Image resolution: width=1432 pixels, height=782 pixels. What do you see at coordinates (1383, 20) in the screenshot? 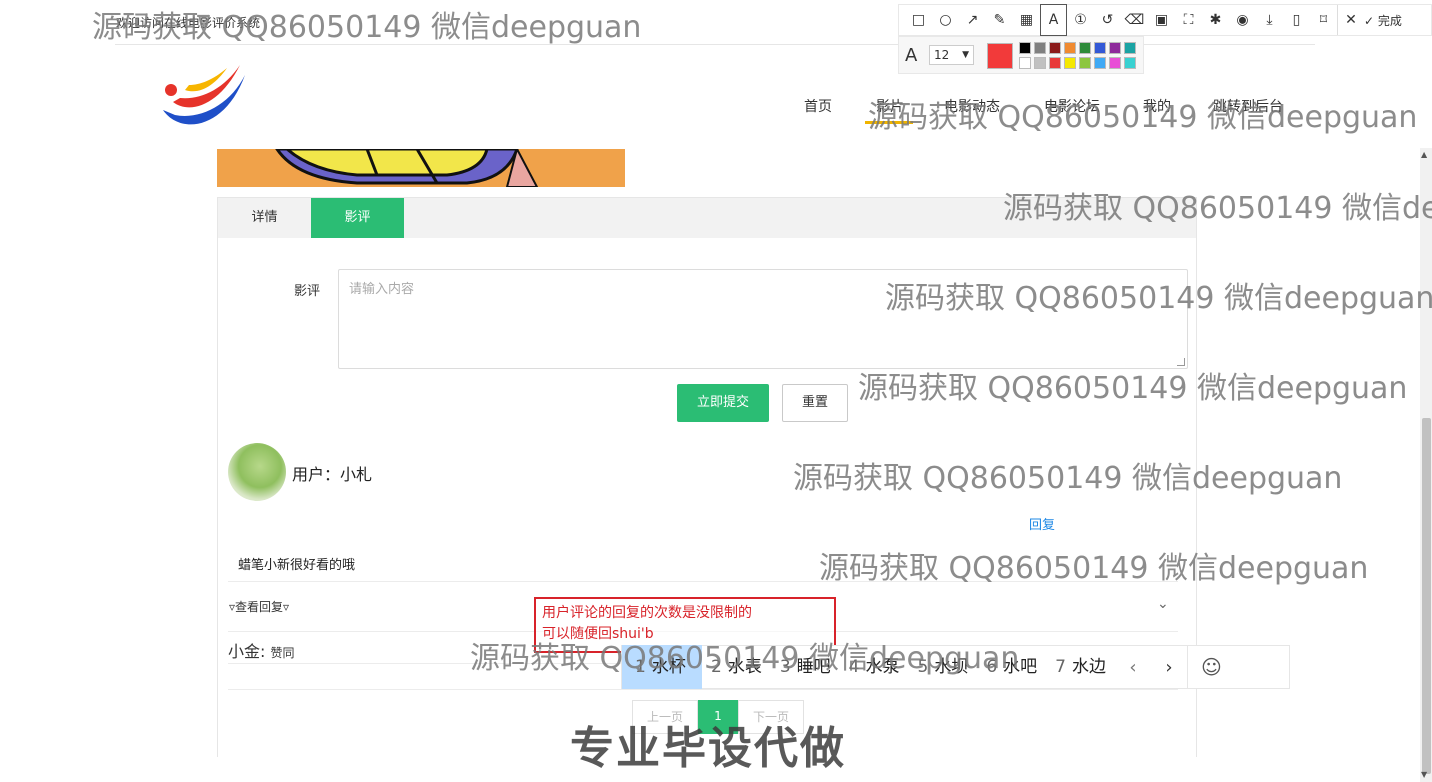
I see `done-button: ✓ 完成` at bounding box center [1383, 20].